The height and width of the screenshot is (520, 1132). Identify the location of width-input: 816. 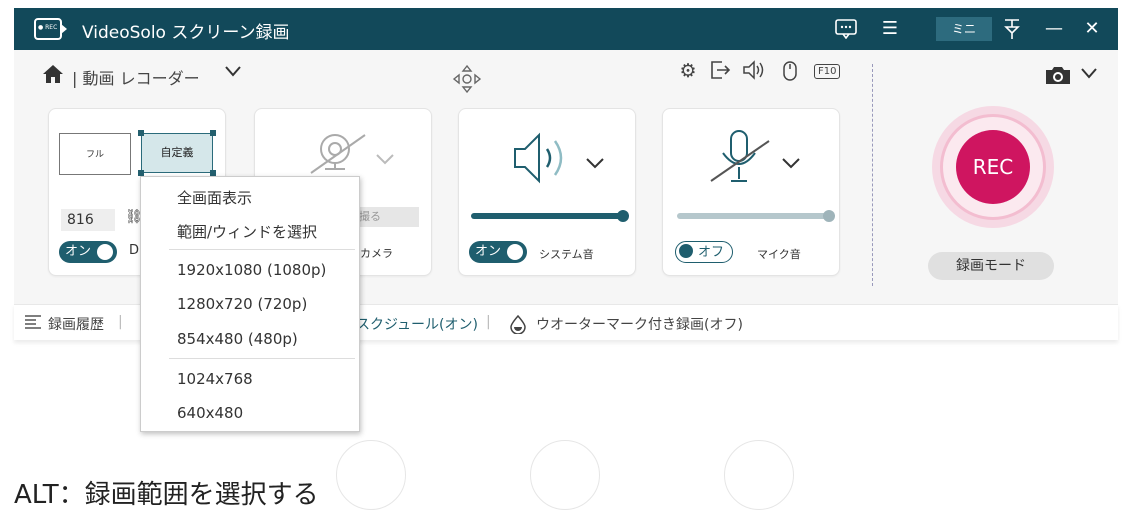
(88, 220).